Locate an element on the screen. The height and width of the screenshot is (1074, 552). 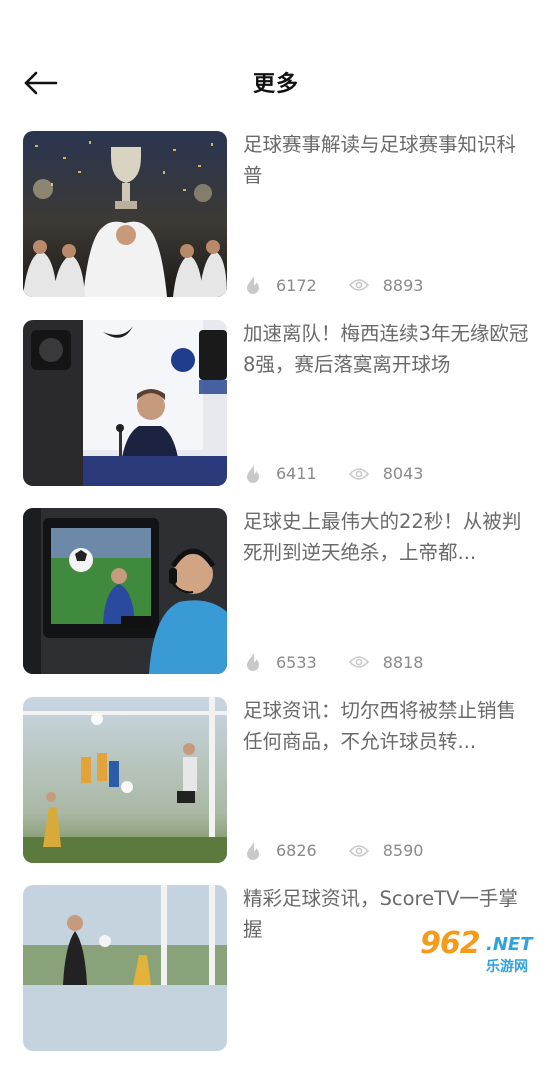
watermark-number: 962 is located at coordinates (450, 943).